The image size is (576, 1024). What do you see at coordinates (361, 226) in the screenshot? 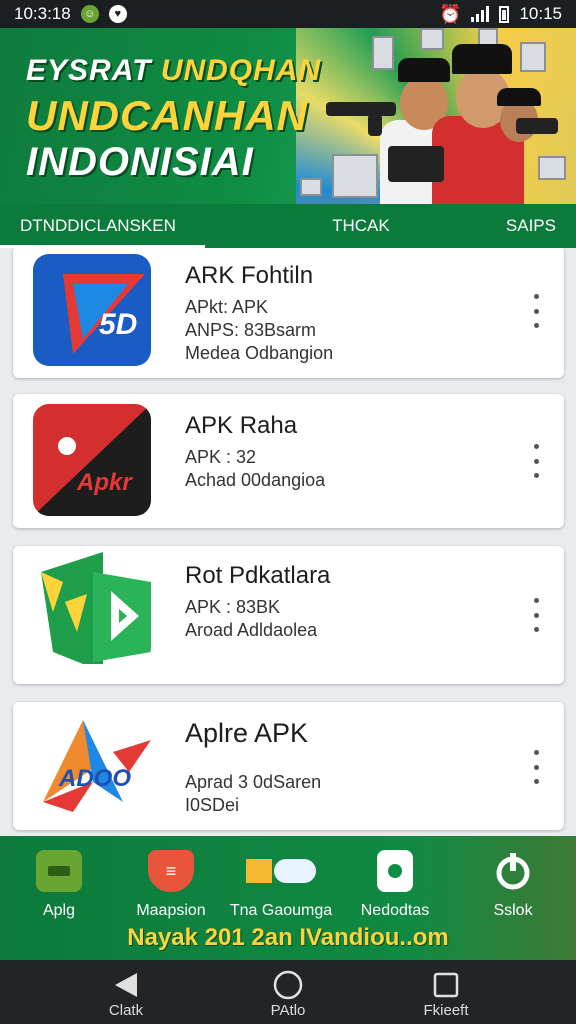
I see `tab-thcak: THCAK` at bounding box center [361, 226].